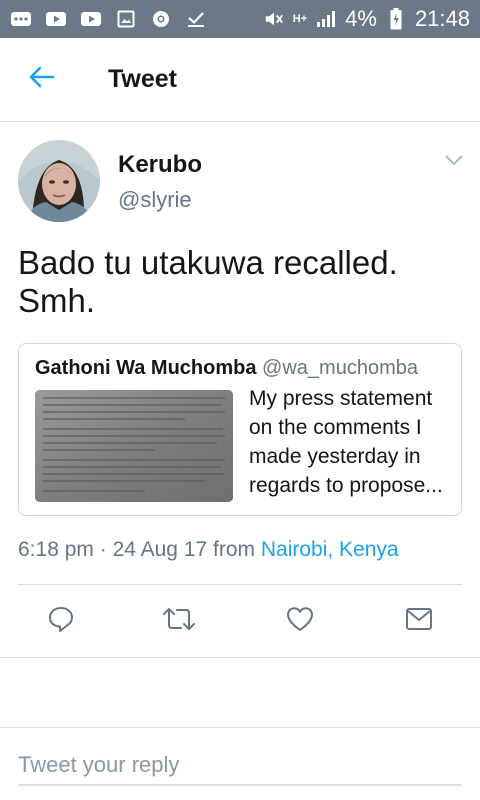  What do you see at coordinates (340, 368) in the screenshot?
I see `quote-author-handle: @wa_muchomba` at bounding box center [340, 368].